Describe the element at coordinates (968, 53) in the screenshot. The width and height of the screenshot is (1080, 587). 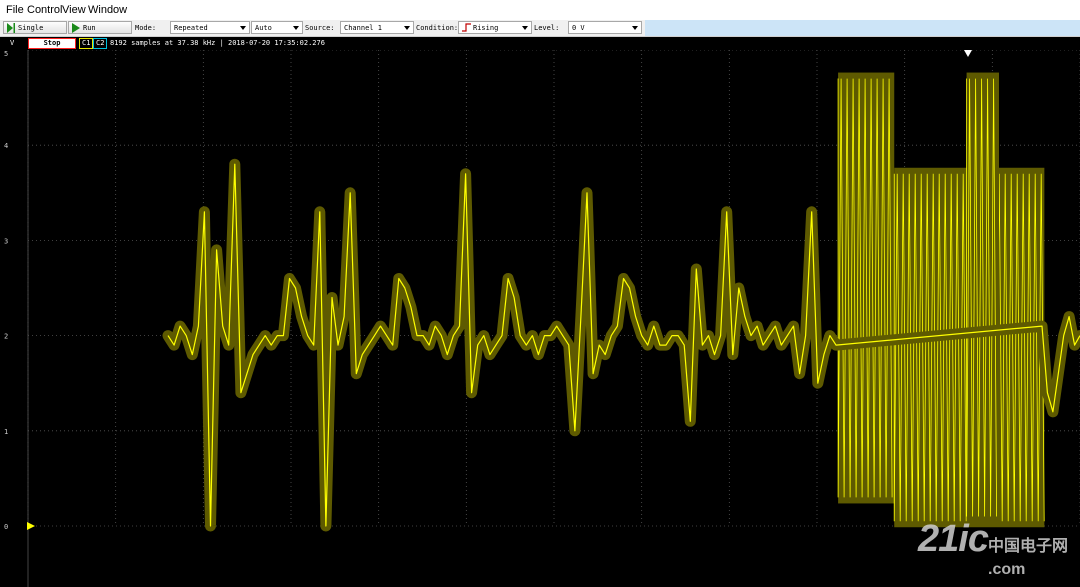
I see `trigger-position-marker` at that location.